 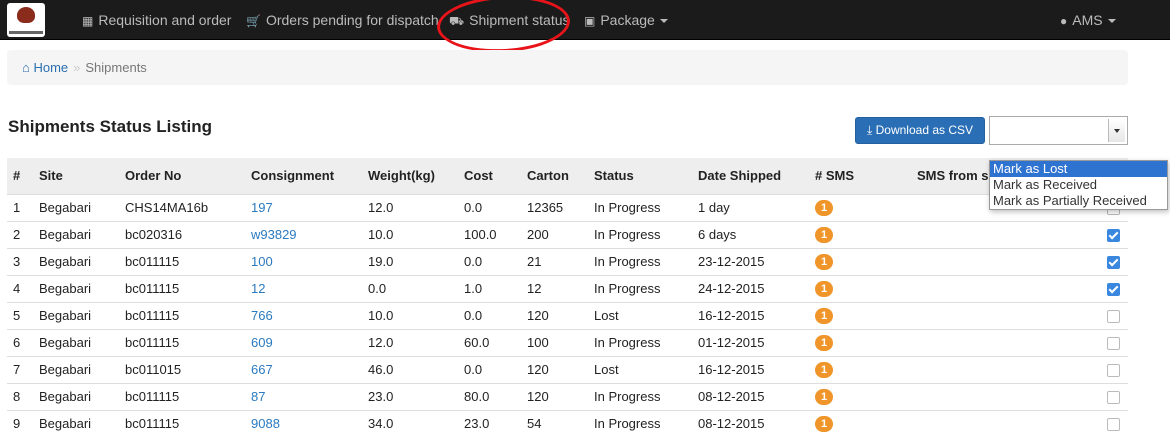 I want to click on nav-orders-pending-dispatch: 🛒 Orders pending for dispatch, so click(x=342, y=20).